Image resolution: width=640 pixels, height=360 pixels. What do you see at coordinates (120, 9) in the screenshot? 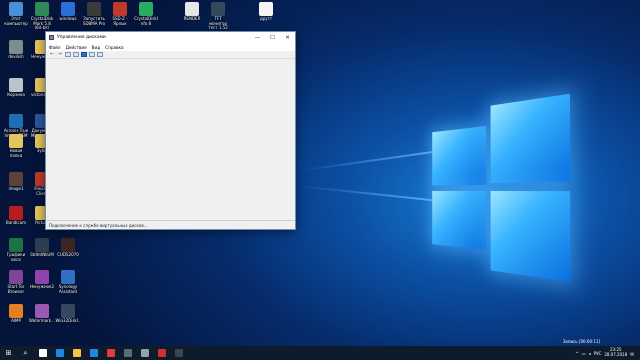
I see `ssdz-icon` at bounding box center [120, 9].